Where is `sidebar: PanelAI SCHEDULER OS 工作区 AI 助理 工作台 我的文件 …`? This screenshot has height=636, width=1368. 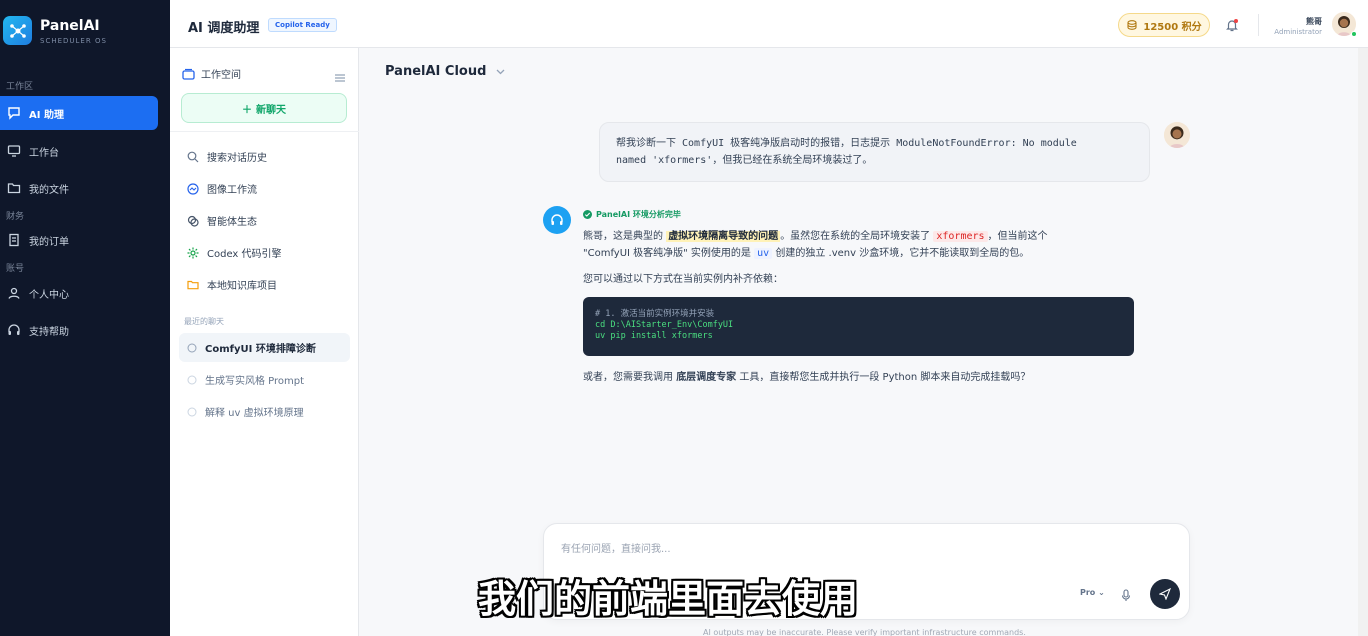 sidebar: PanelAI SCHEDULER OS 工作区 AI 助理 工作台 我的文件 … is located at coordinates (85, 318).